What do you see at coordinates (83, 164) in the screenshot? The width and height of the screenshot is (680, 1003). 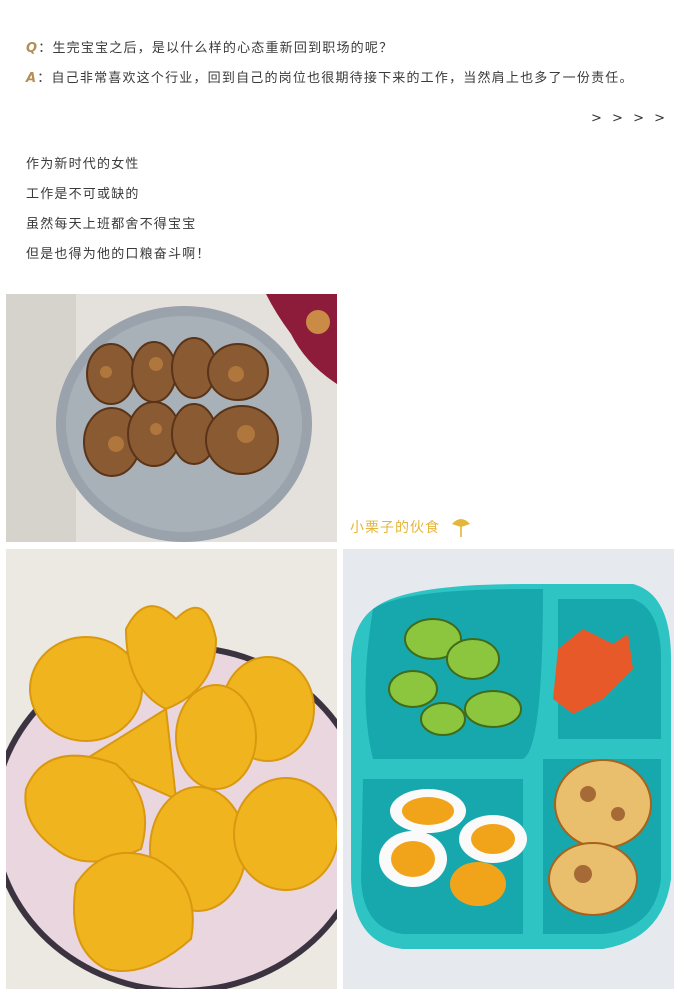 I see `body-line: 作为新时代的女性` at bounding box center [83, 164].